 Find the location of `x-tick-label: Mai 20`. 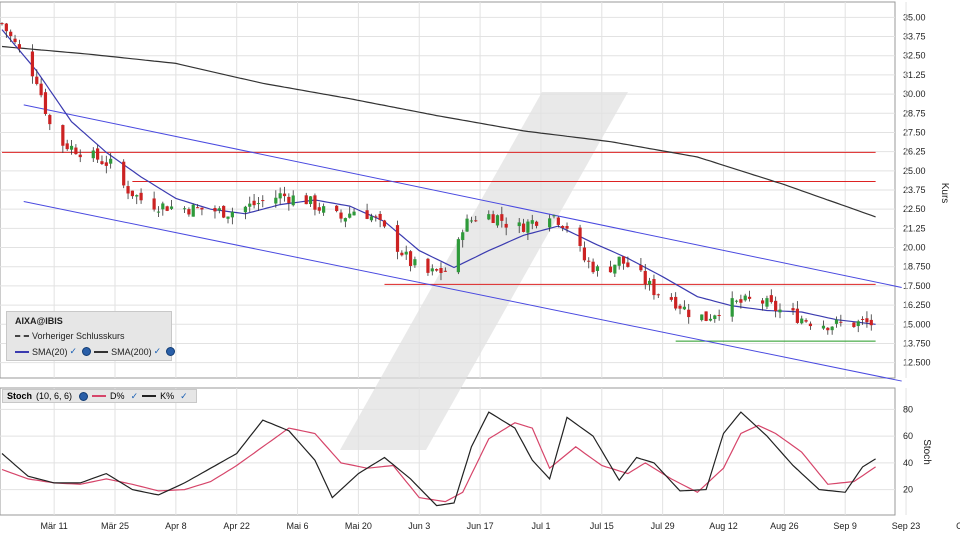

x-tick-label: Mai 20 is located at coordinates (358, 526).